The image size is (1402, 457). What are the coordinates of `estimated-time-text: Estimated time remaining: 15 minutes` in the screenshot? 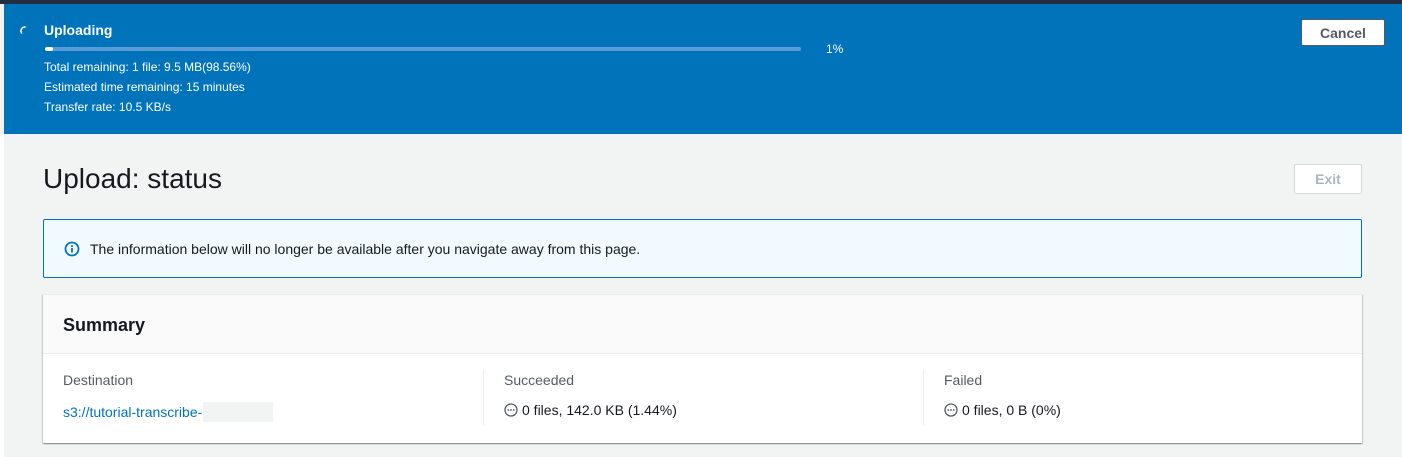 It's located at (144, 87).